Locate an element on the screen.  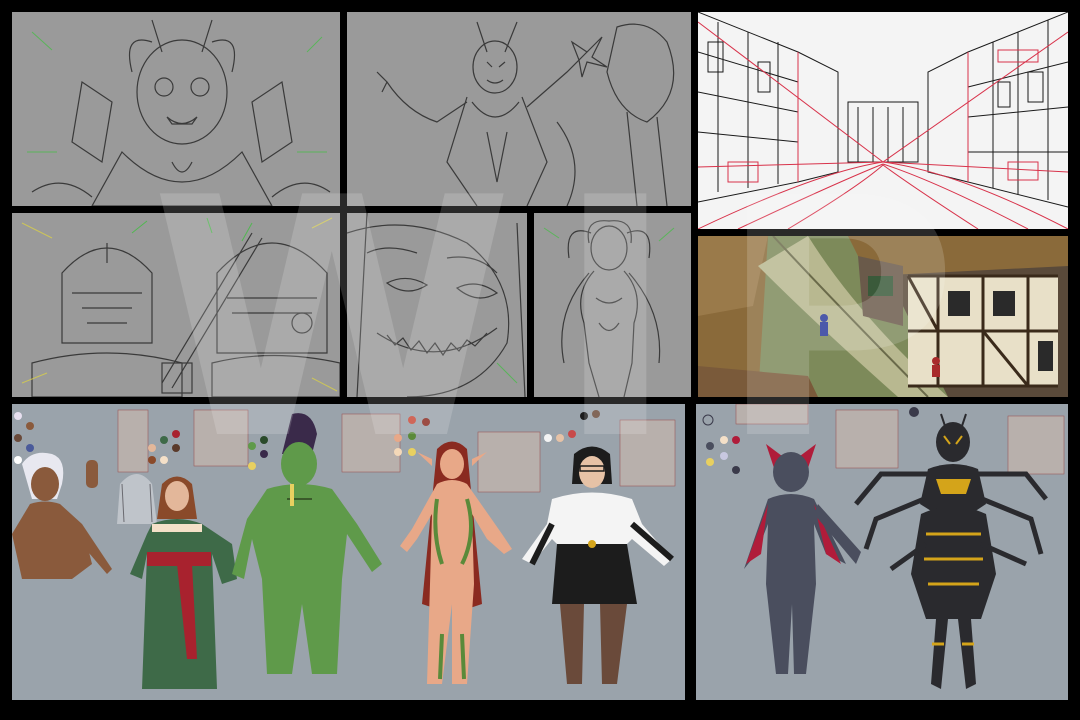
panel-grin-closeup-sketch is located at coordinates (437, 305).